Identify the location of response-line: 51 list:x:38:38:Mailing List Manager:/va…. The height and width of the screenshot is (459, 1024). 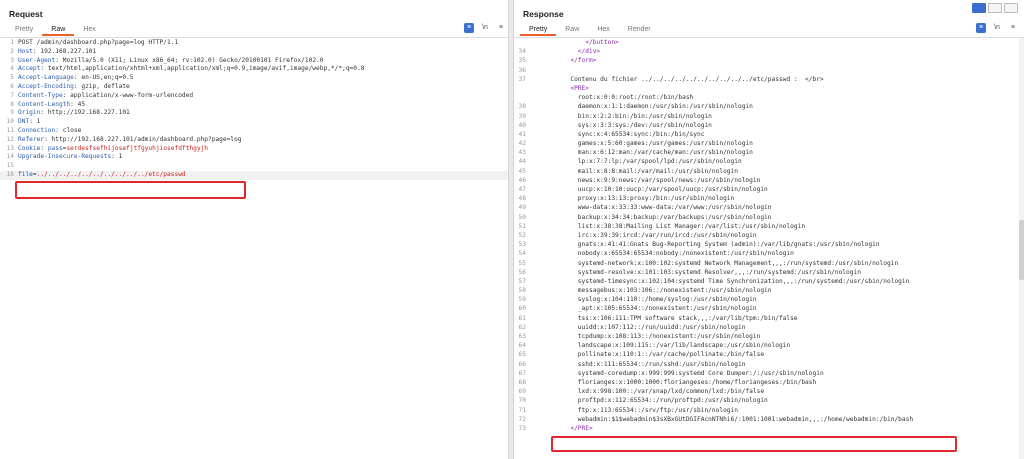
(662, 226).